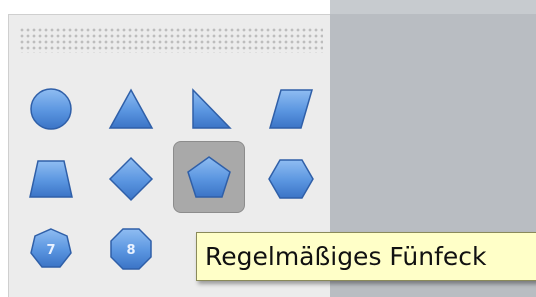 This screenshot has width=536, height=297. I want to click on octagon-badge: 8, so click(130, 250).